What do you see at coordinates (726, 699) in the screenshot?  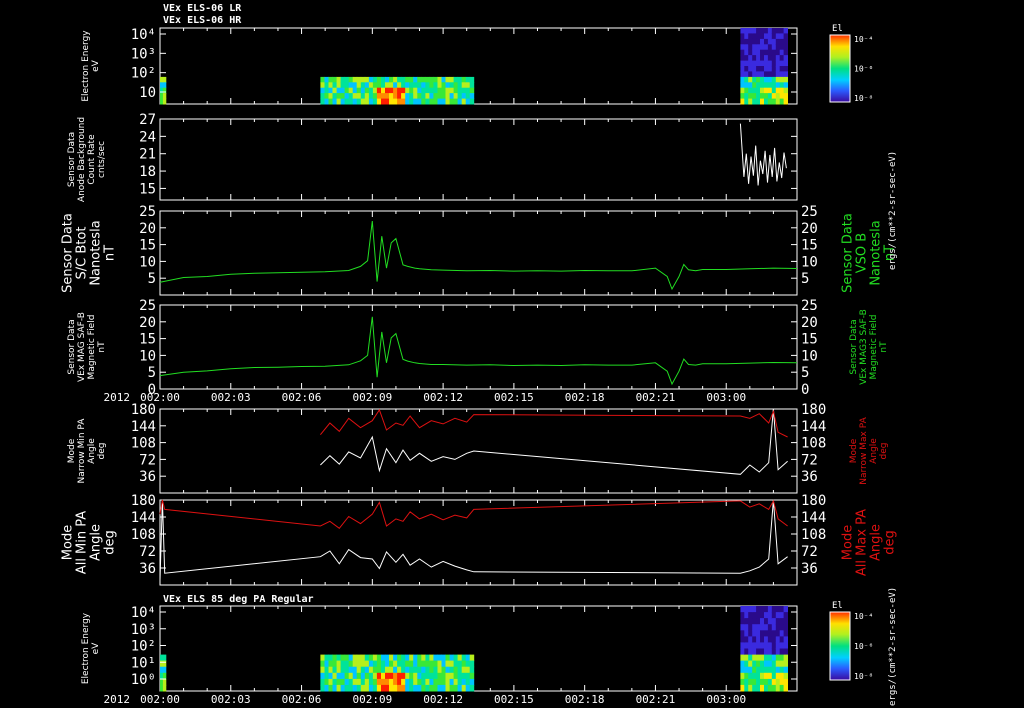 I see `time-label: 003:00` at bounding box center [726, 699].